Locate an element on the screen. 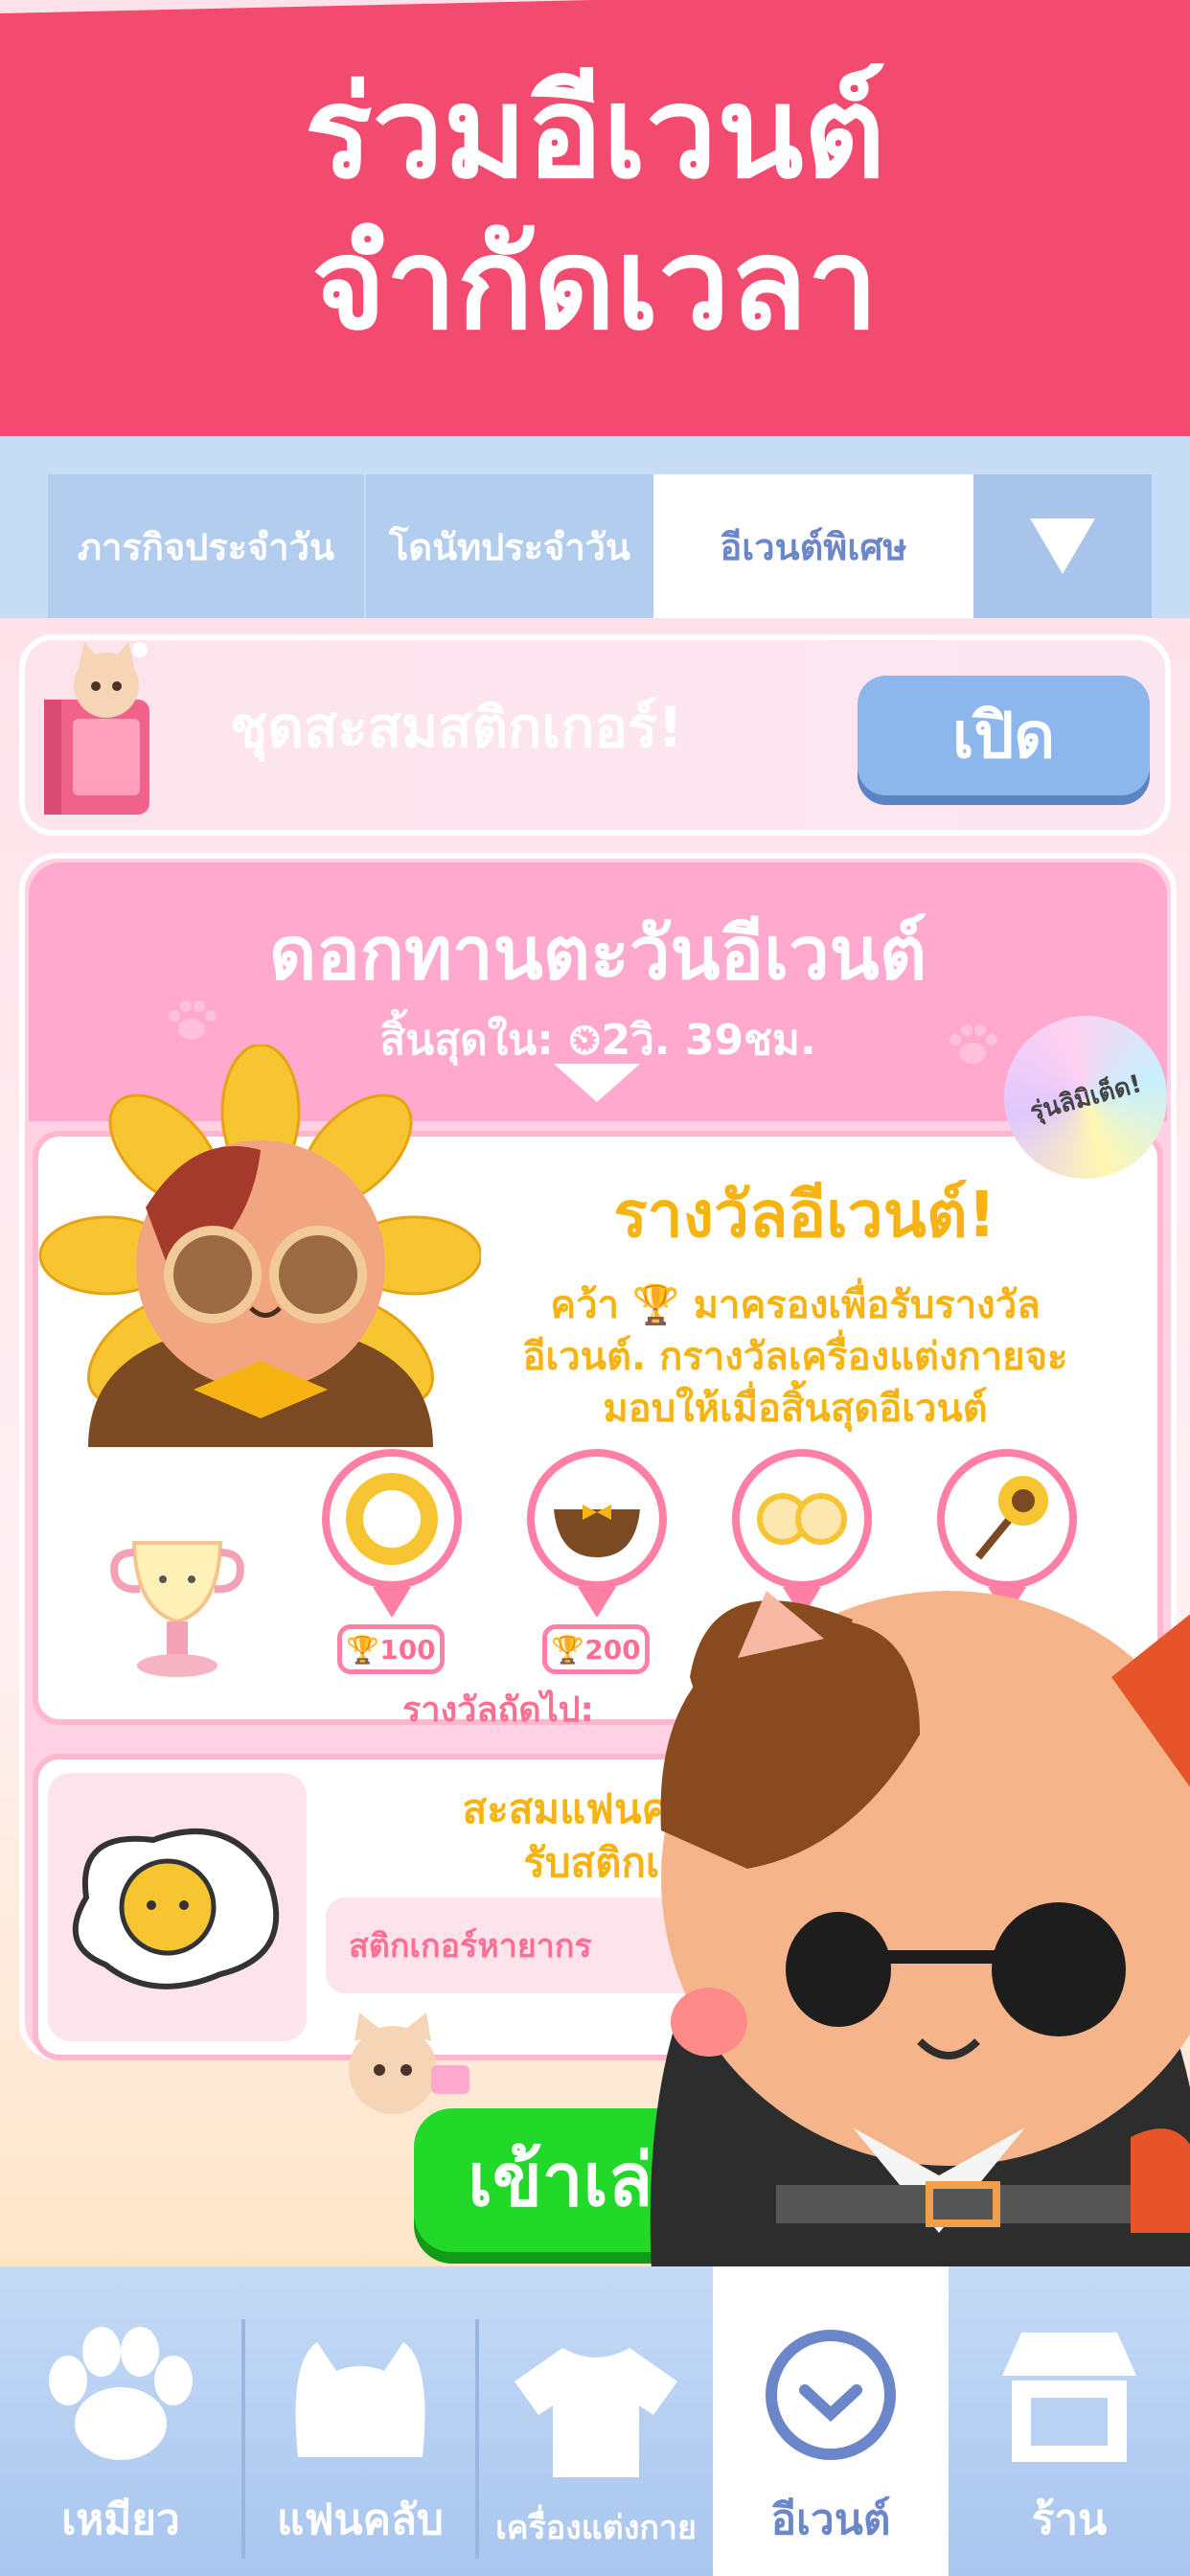  header-arrow-icon is located at coordinates (597, 1083).